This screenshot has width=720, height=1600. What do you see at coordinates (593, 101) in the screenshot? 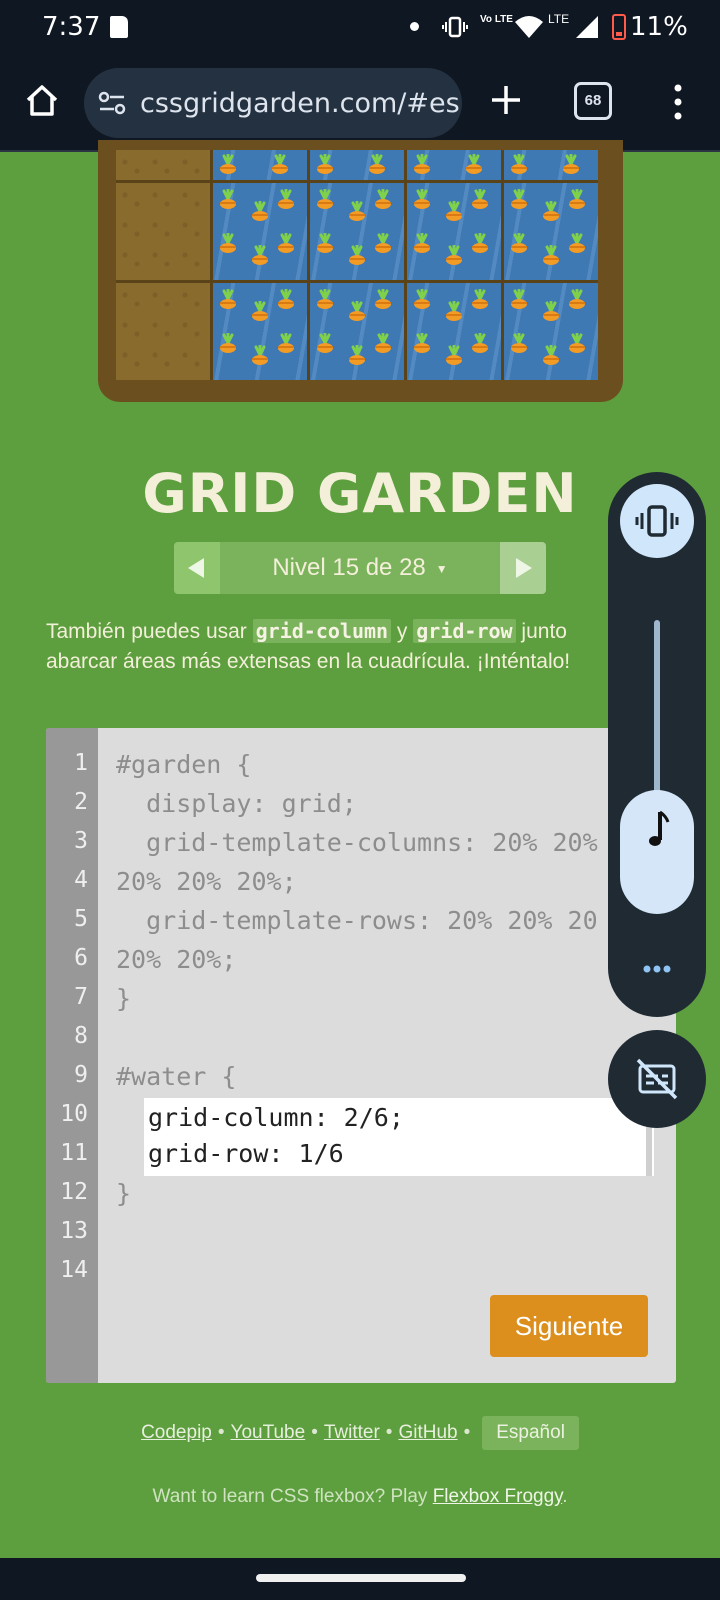
I see `tab-switcher-button: 68` at bounding box center [593, 101].